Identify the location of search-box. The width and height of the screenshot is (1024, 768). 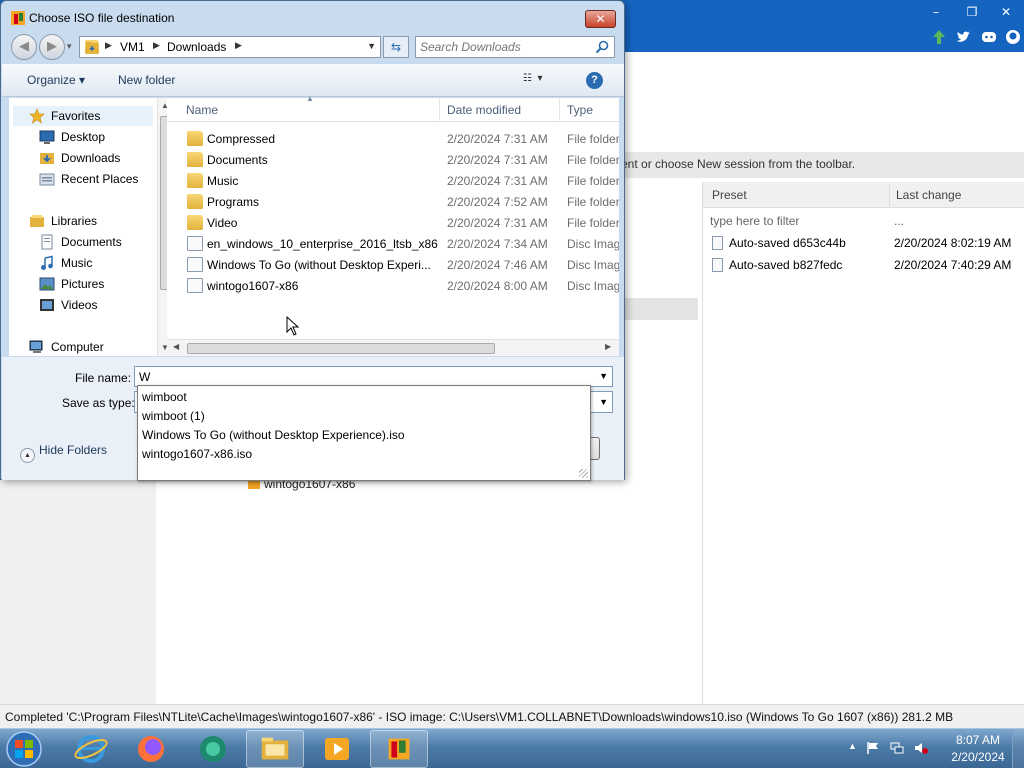
(515, 47).